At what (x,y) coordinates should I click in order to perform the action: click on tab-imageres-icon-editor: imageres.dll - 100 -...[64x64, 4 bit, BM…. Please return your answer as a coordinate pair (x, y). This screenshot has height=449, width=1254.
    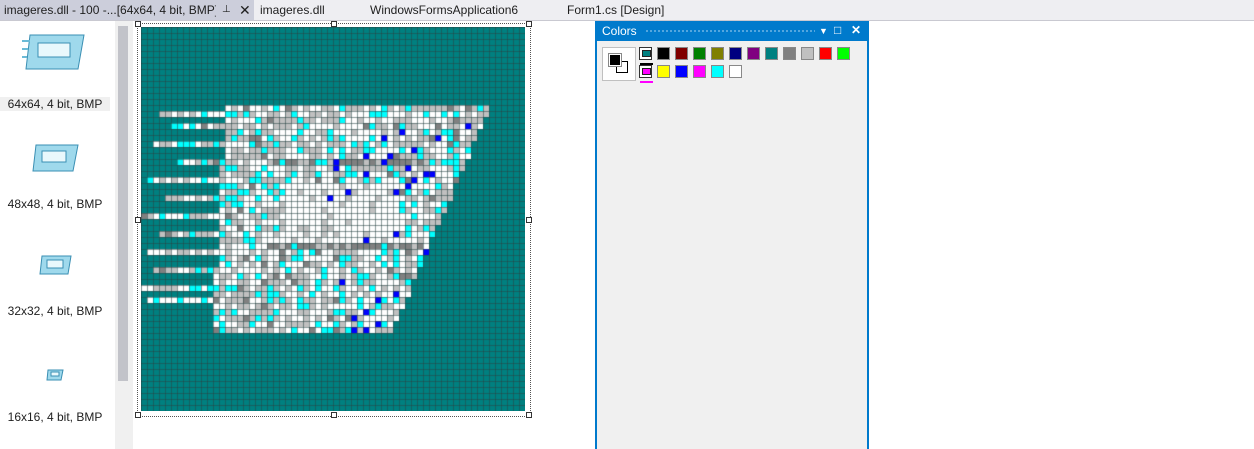
    Looking at the image, I should click on (127, 10).